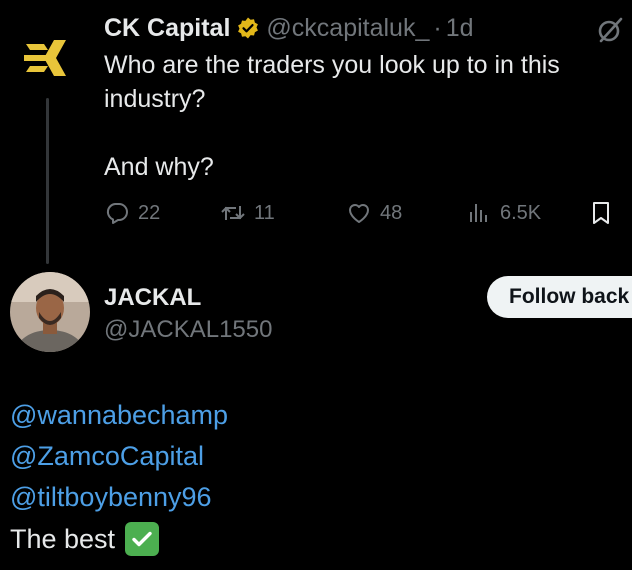  Describe the element at coordinates (111, 497) in the screenshot. I see `mention-link: @tiltboybenny96` at that location.